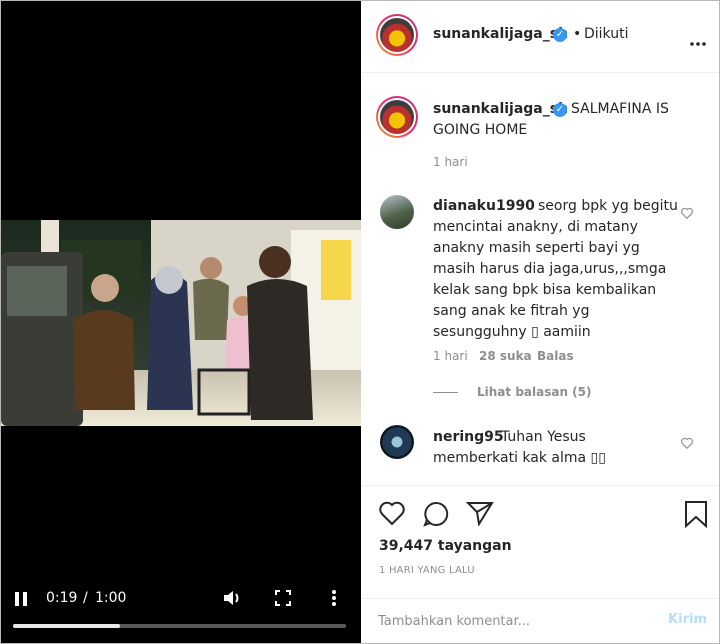 The height and width of the screenshot is (644, 720). What do you see at coordinates (397, 35) in the screenshot?
I see `avatar` at bounding box center [397, 35].